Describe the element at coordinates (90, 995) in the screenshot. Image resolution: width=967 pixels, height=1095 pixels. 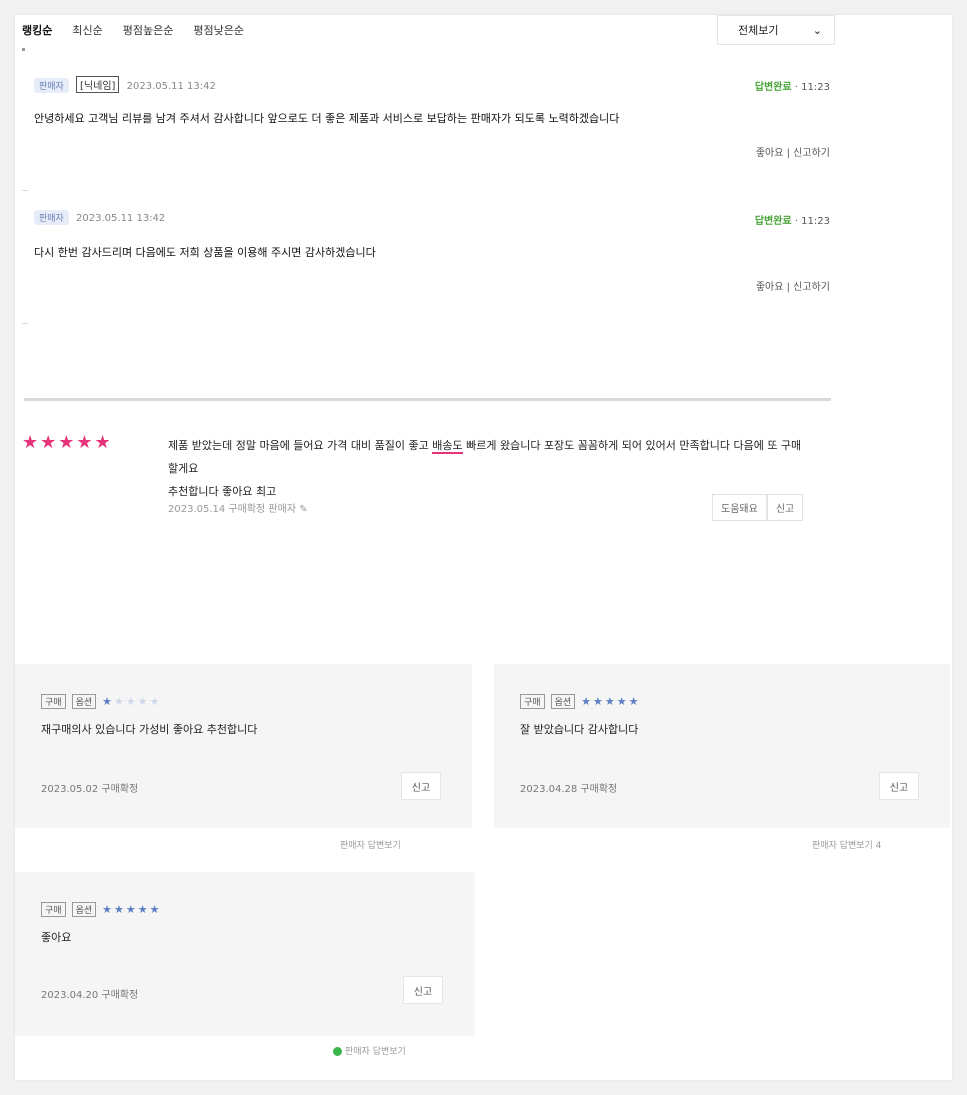
I see `sub-review-date: 2023.04.20 구매확정` at that location.